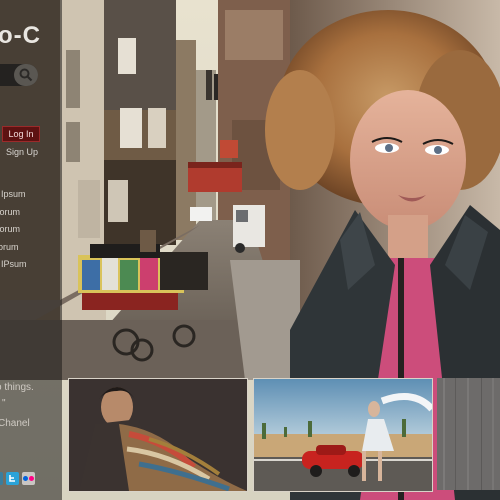  I want to click on menu-item: em Ipsum, so click(13, 195).